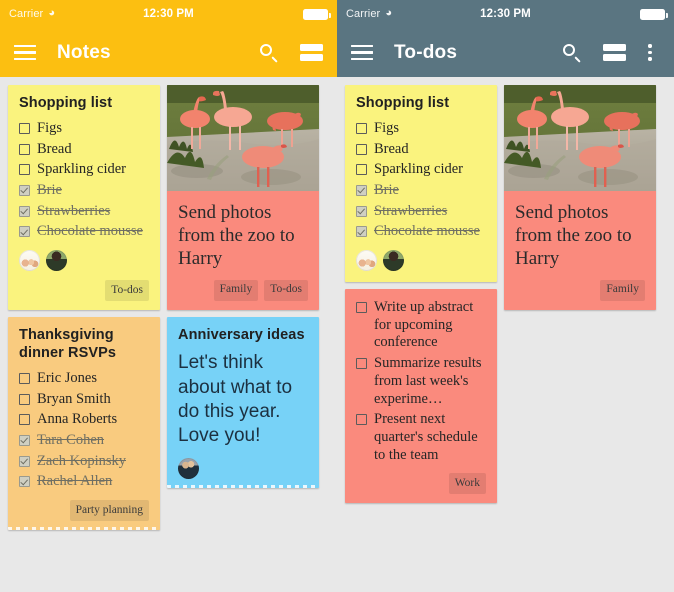 The image size is (674, 592). I want to click on wifi-icon: ◕, so click(52, 12).